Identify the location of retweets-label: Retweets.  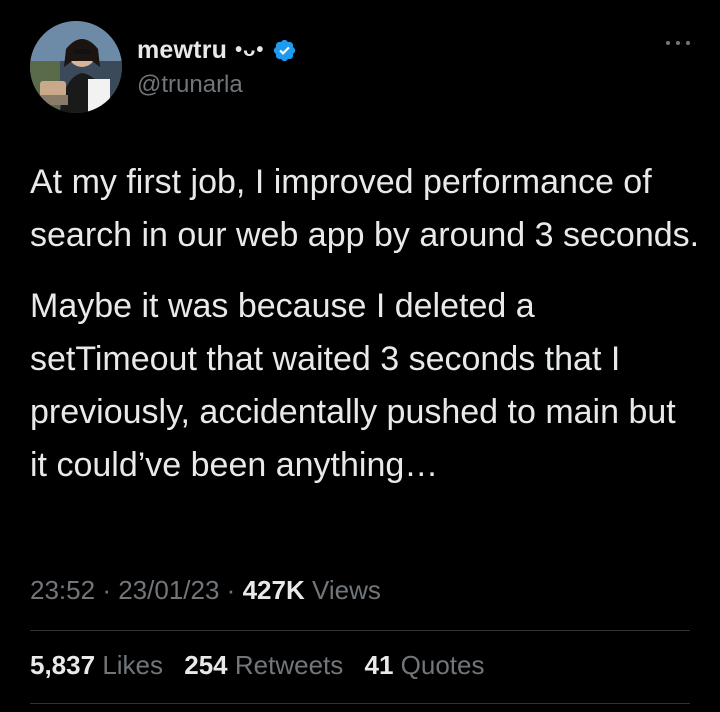
(289, 665).